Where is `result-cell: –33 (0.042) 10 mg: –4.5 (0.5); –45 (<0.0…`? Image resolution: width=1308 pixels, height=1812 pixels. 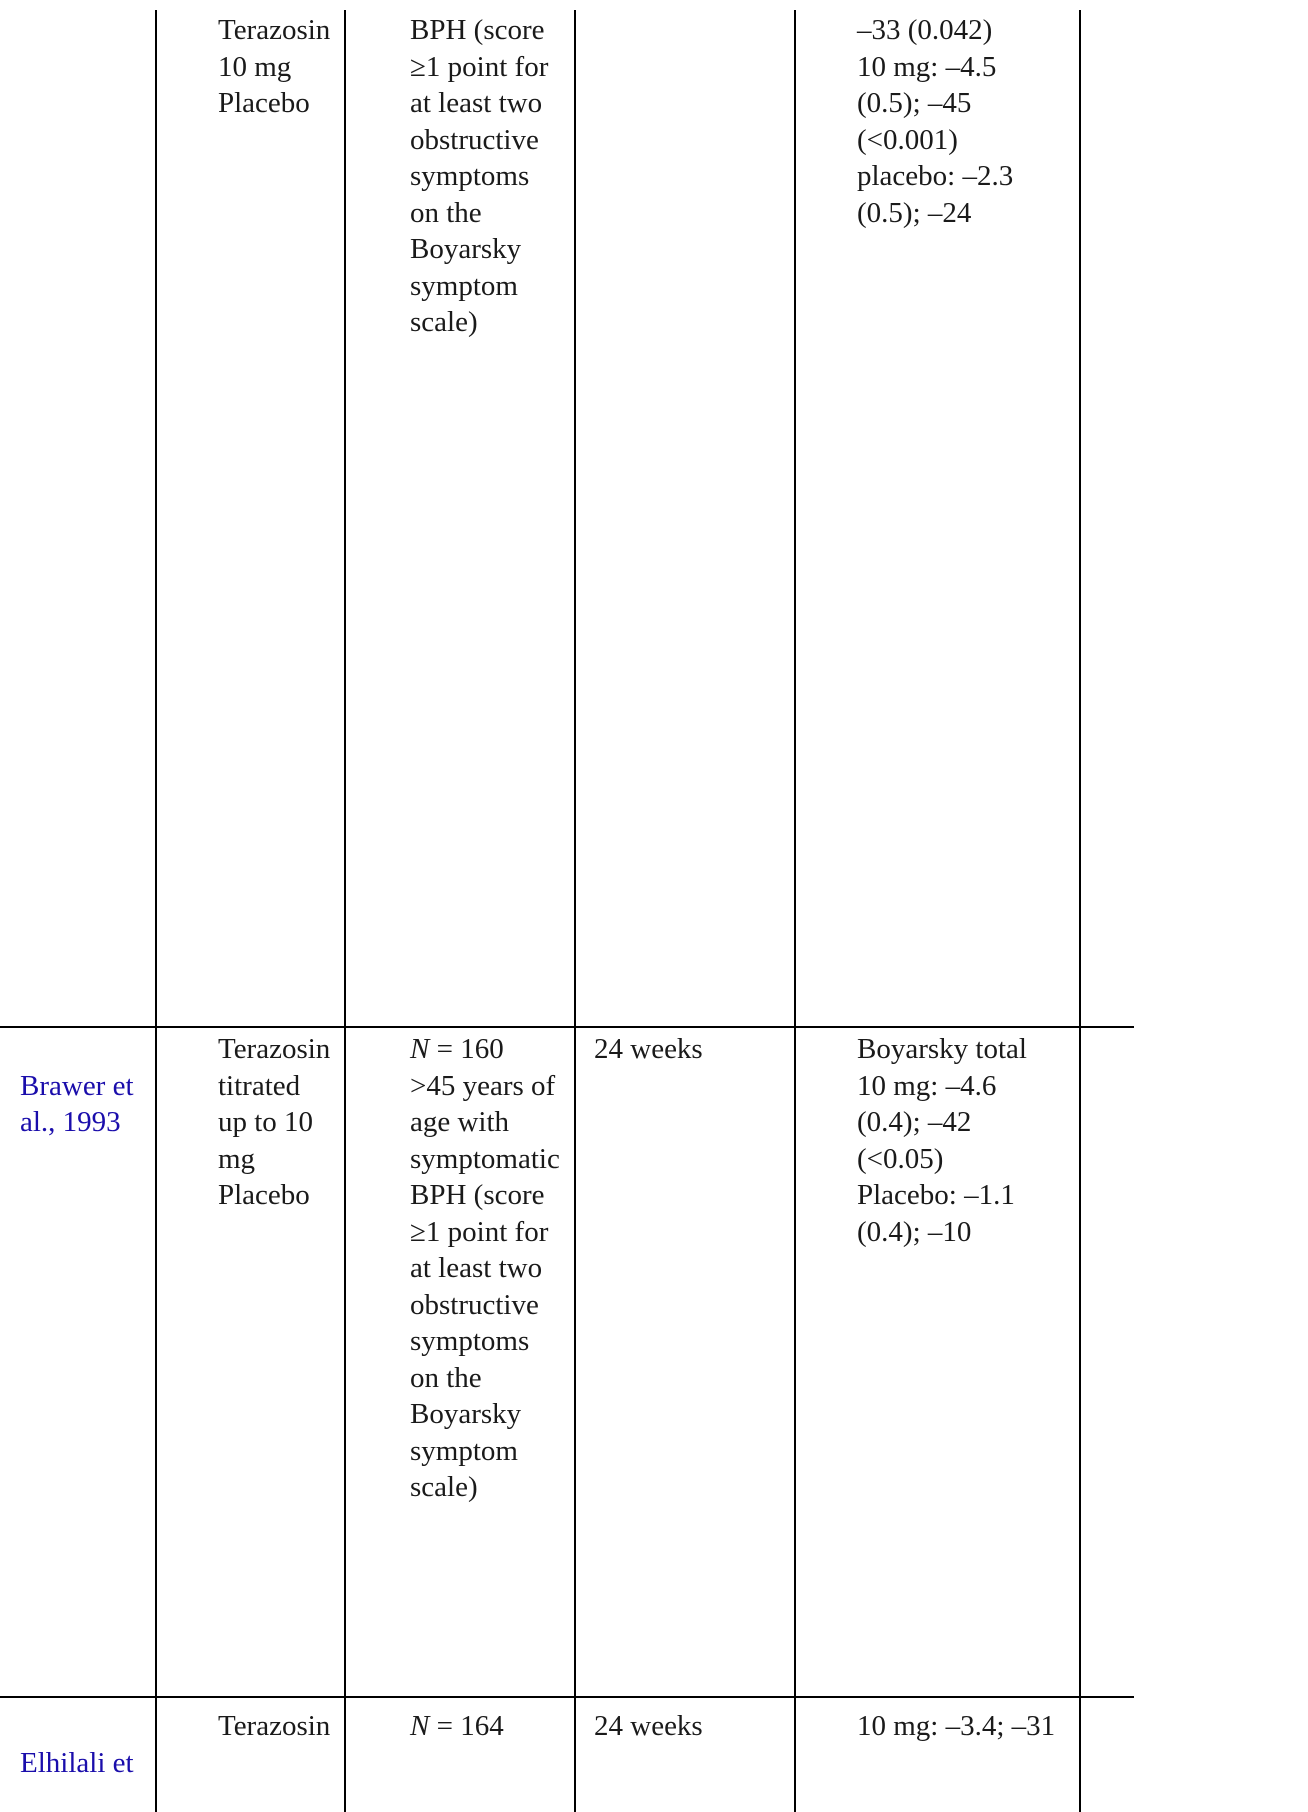
result-cell: –33 (0.042) 10 mg: –4.5 (0.5); –45 (<0.0… is located at coordinates (935, 121).